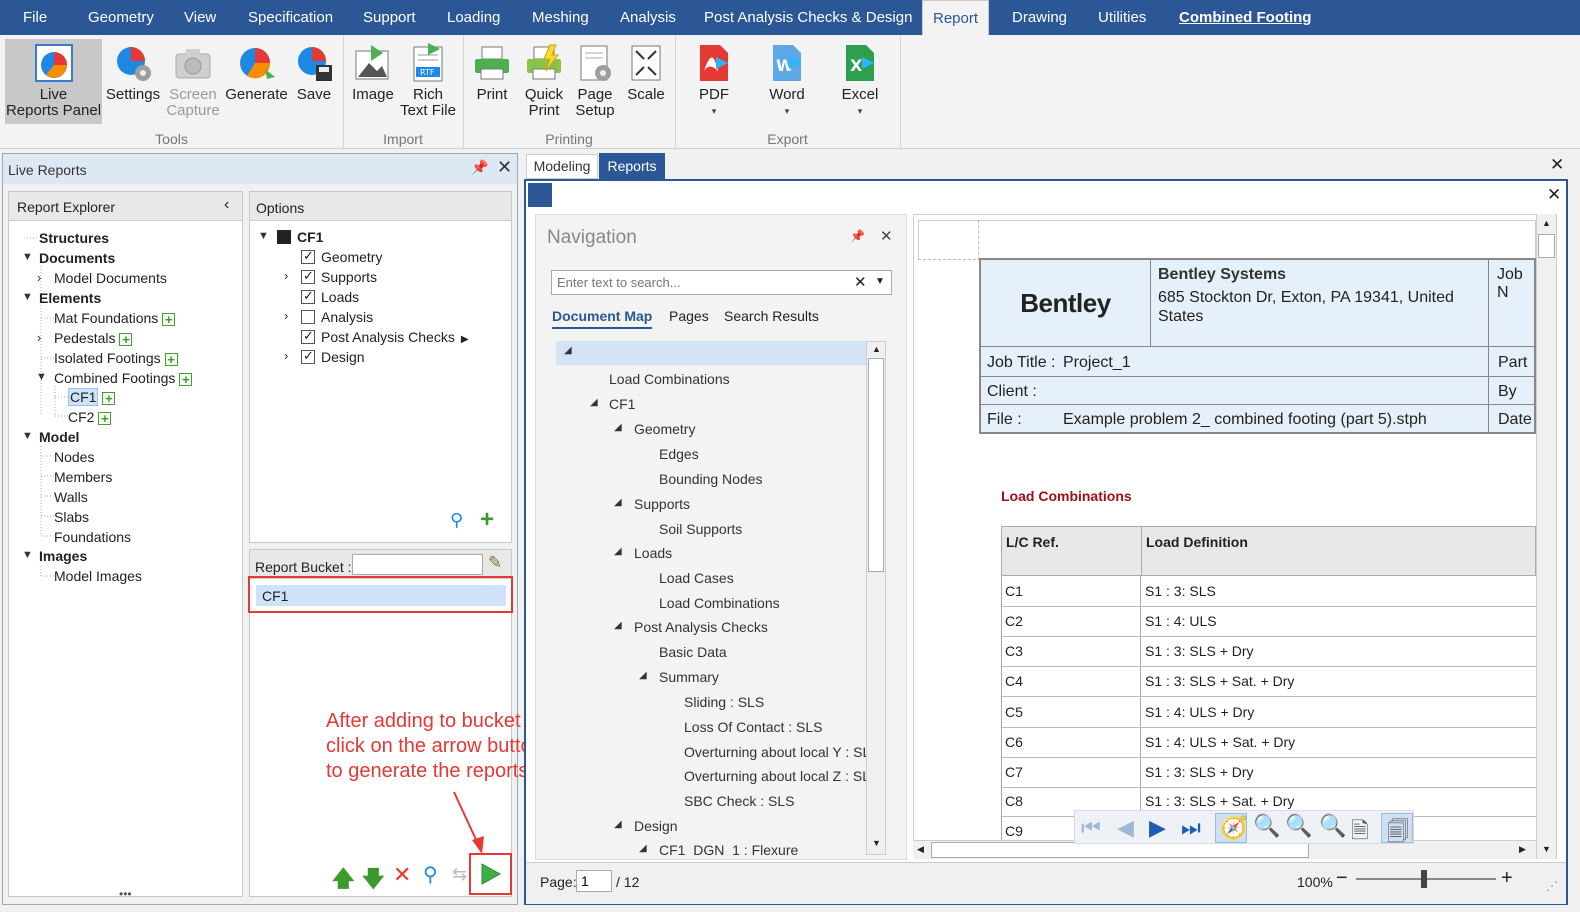 The image size is (1580, 912). Describe the element at coordinates (1122, 17) in the screenshot. I see `menu-utilities: Utilities` at that location.